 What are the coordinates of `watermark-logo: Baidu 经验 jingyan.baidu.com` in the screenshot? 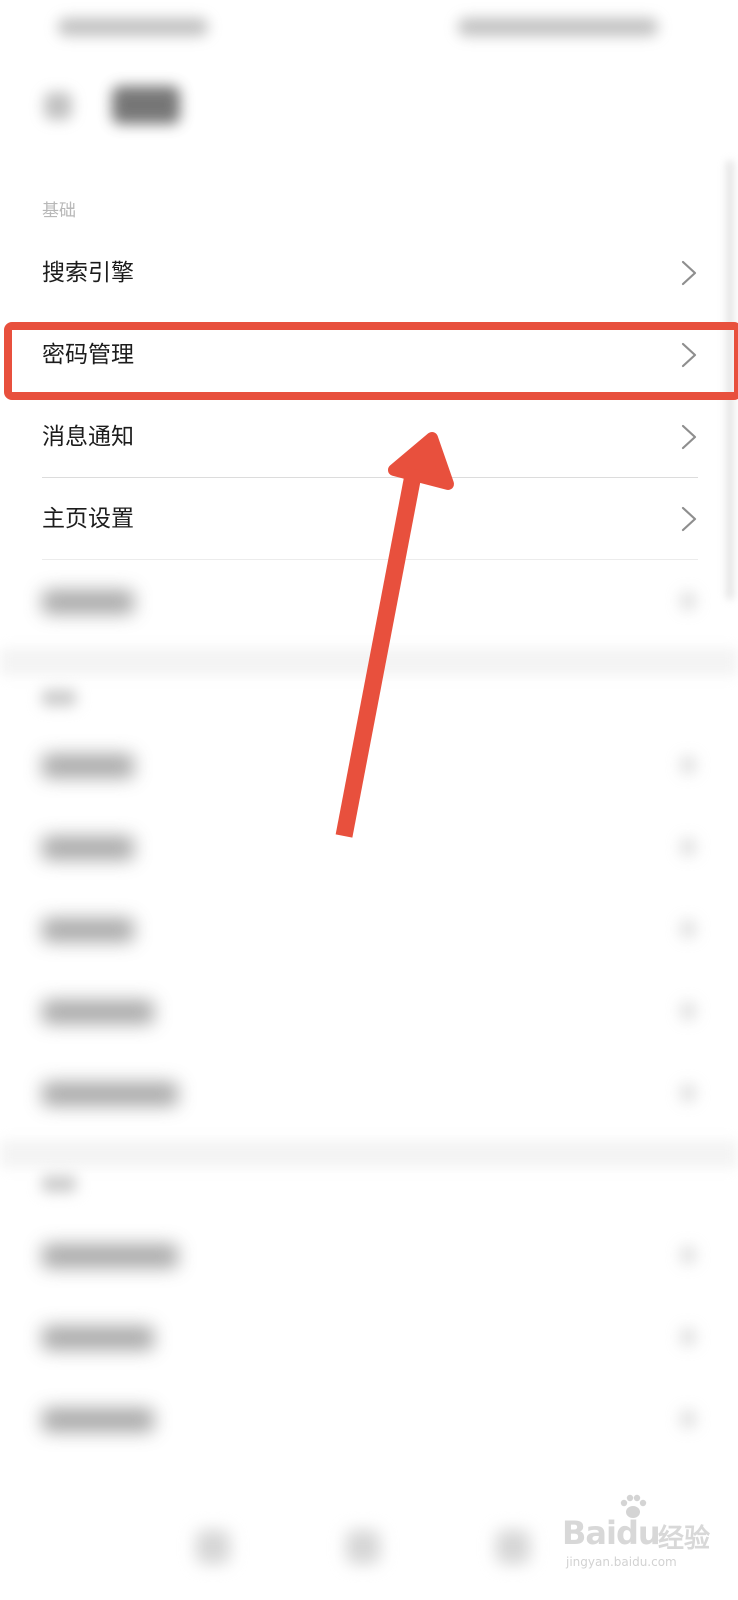 It's located at (635, 1532).